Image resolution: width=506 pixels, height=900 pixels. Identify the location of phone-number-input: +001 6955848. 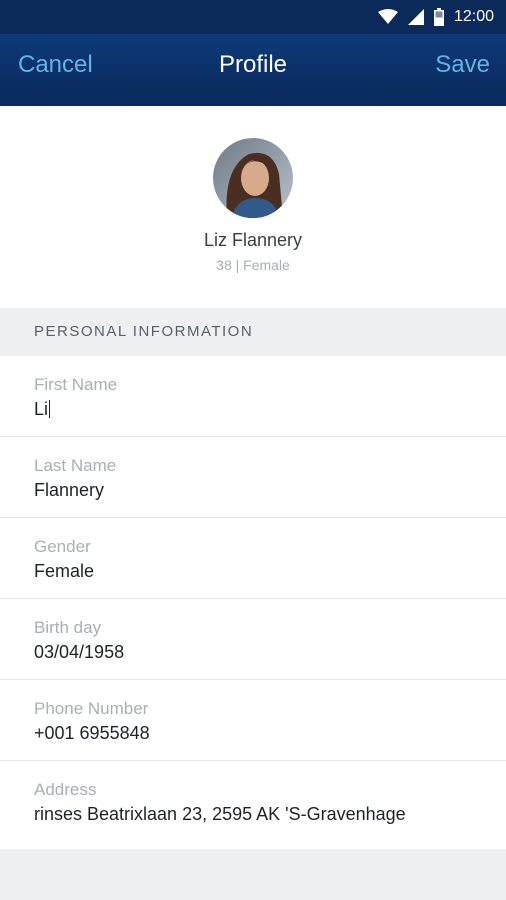
(92, 733).